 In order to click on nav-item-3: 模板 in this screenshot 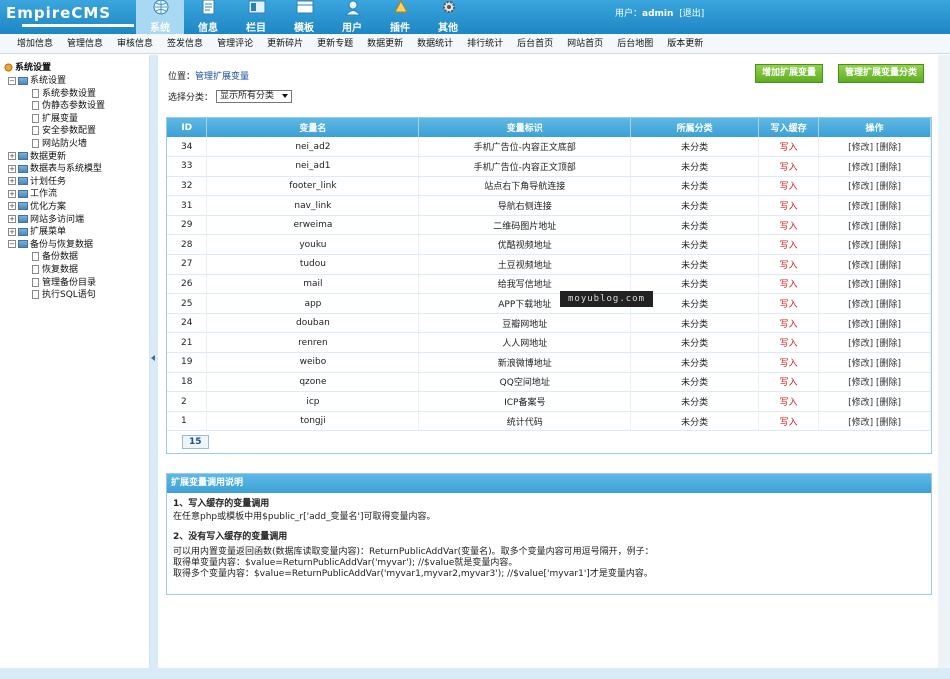, I will do `click(304, 17)`.